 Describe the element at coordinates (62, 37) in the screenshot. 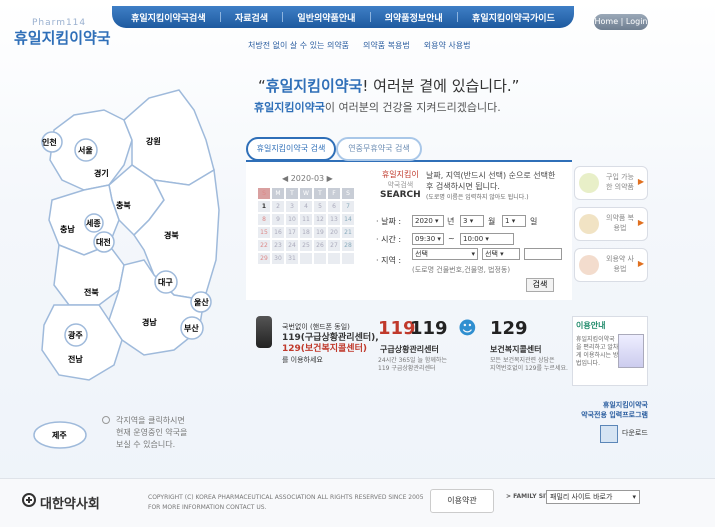

I see `logo: 휴일지킴이약국` at that location.